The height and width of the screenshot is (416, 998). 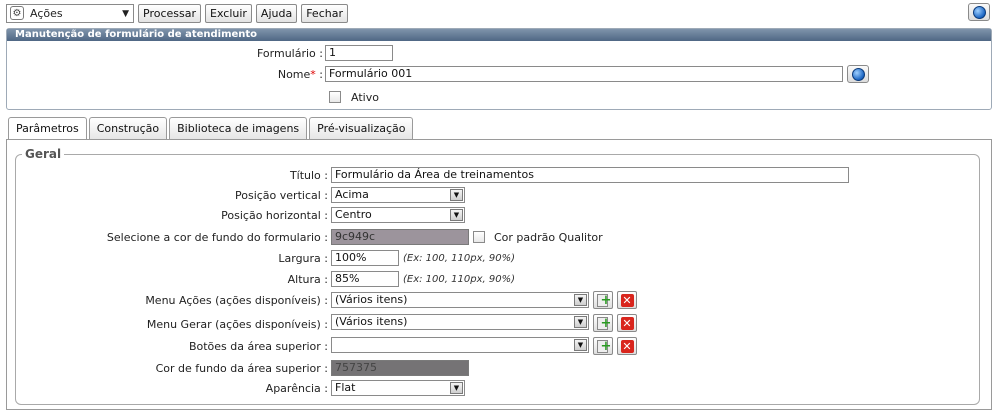 I want to click on menu-acoes-add-button, so click(x=603, y=300).